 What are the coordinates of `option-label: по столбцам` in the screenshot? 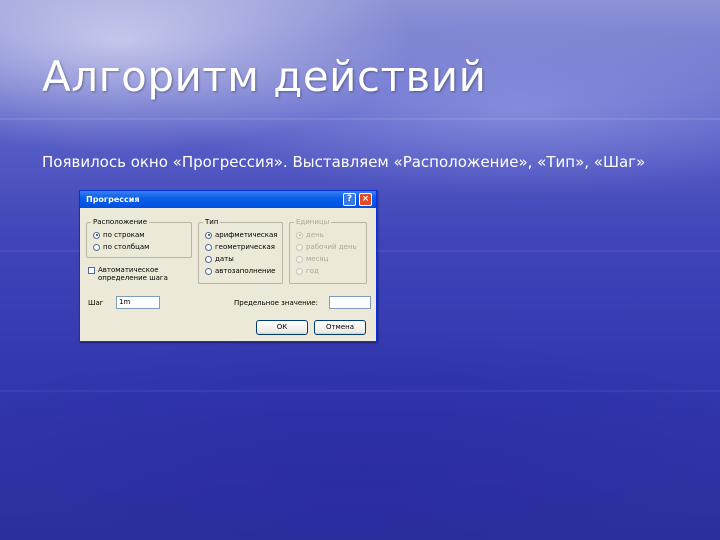 It's located at (126, 247).